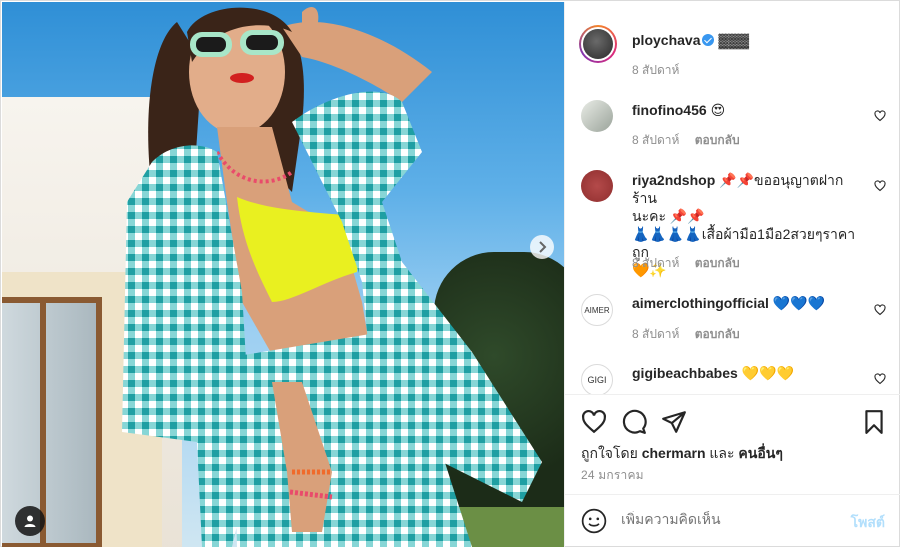 This screenshot has height=547, width=900. Describe the element at coordinates (668, 216) in the screenshot. I see `comment-body-line2: นะคะ 📌📌` at that location.